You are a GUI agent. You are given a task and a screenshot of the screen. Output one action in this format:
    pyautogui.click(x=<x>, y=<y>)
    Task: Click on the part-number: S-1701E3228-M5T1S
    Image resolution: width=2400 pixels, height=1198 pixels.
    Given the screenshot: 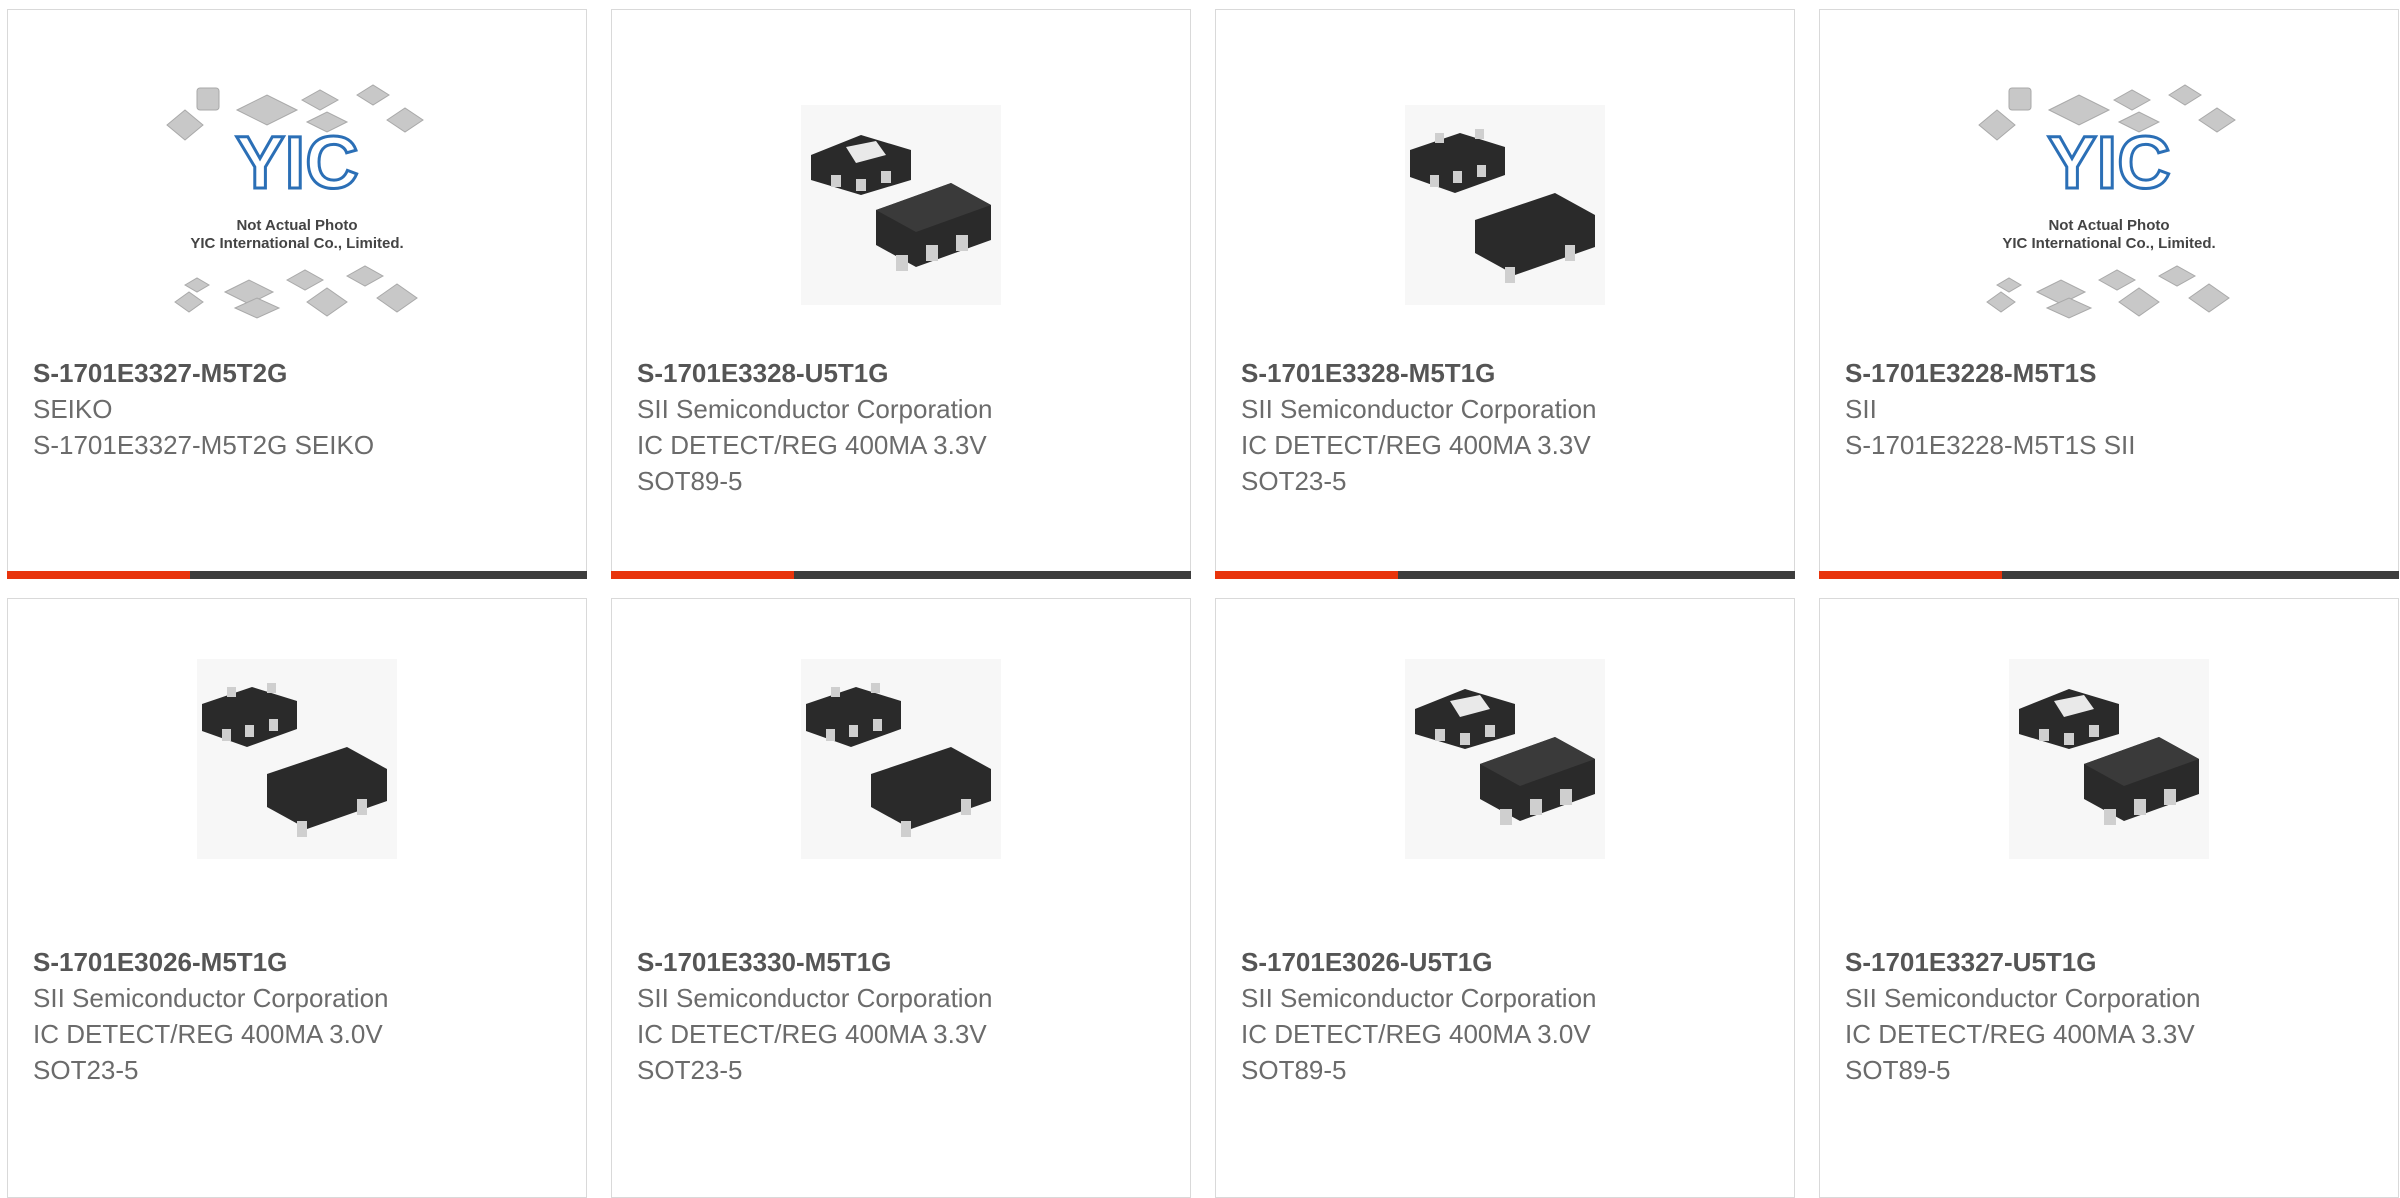 What is the action you would take?
    pyautogui.click(x=2116, y=373)
    